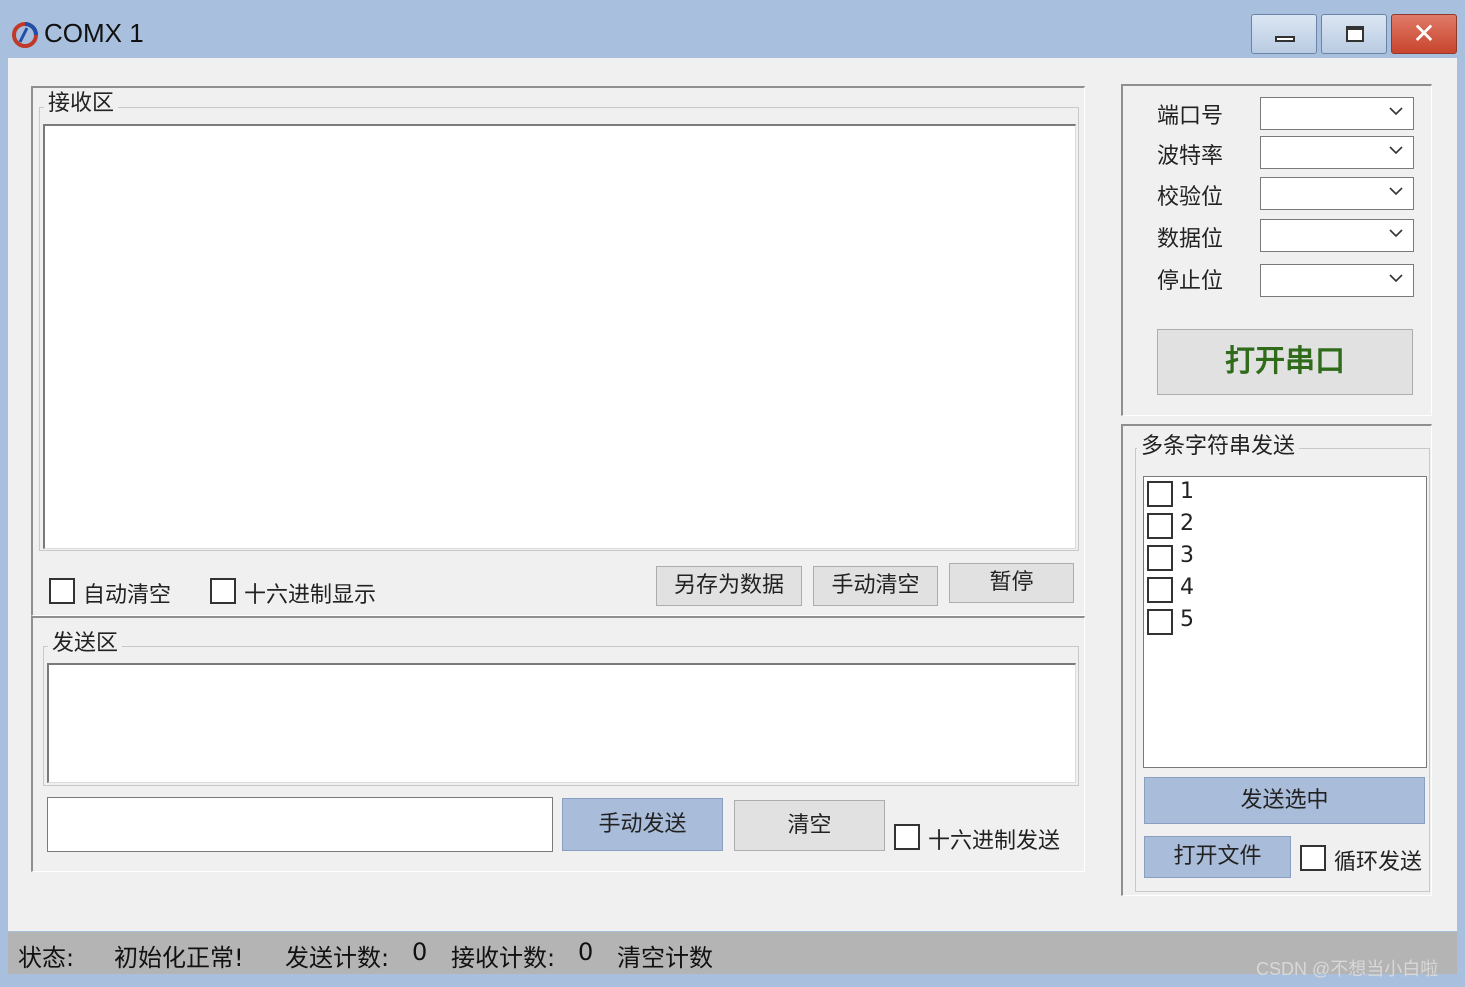 The height and width of the screenshot is (987, 1465). Describe the element at coordinates (1160, 494) in the screenshot. I see `multi-item-1-checkbox` at that location.